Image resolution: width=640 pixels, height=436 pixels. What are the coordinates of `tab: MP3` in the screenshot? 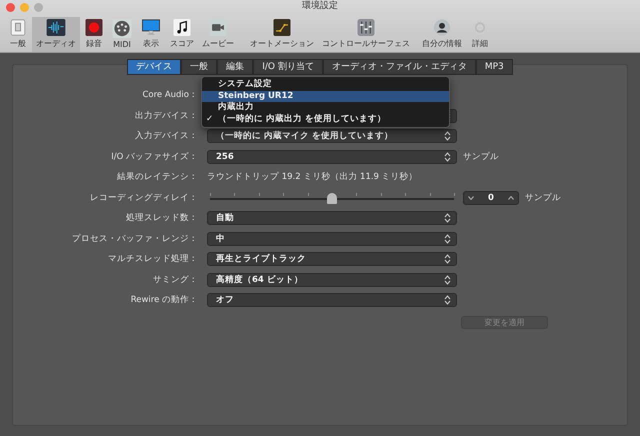 It's located at (494, 67).